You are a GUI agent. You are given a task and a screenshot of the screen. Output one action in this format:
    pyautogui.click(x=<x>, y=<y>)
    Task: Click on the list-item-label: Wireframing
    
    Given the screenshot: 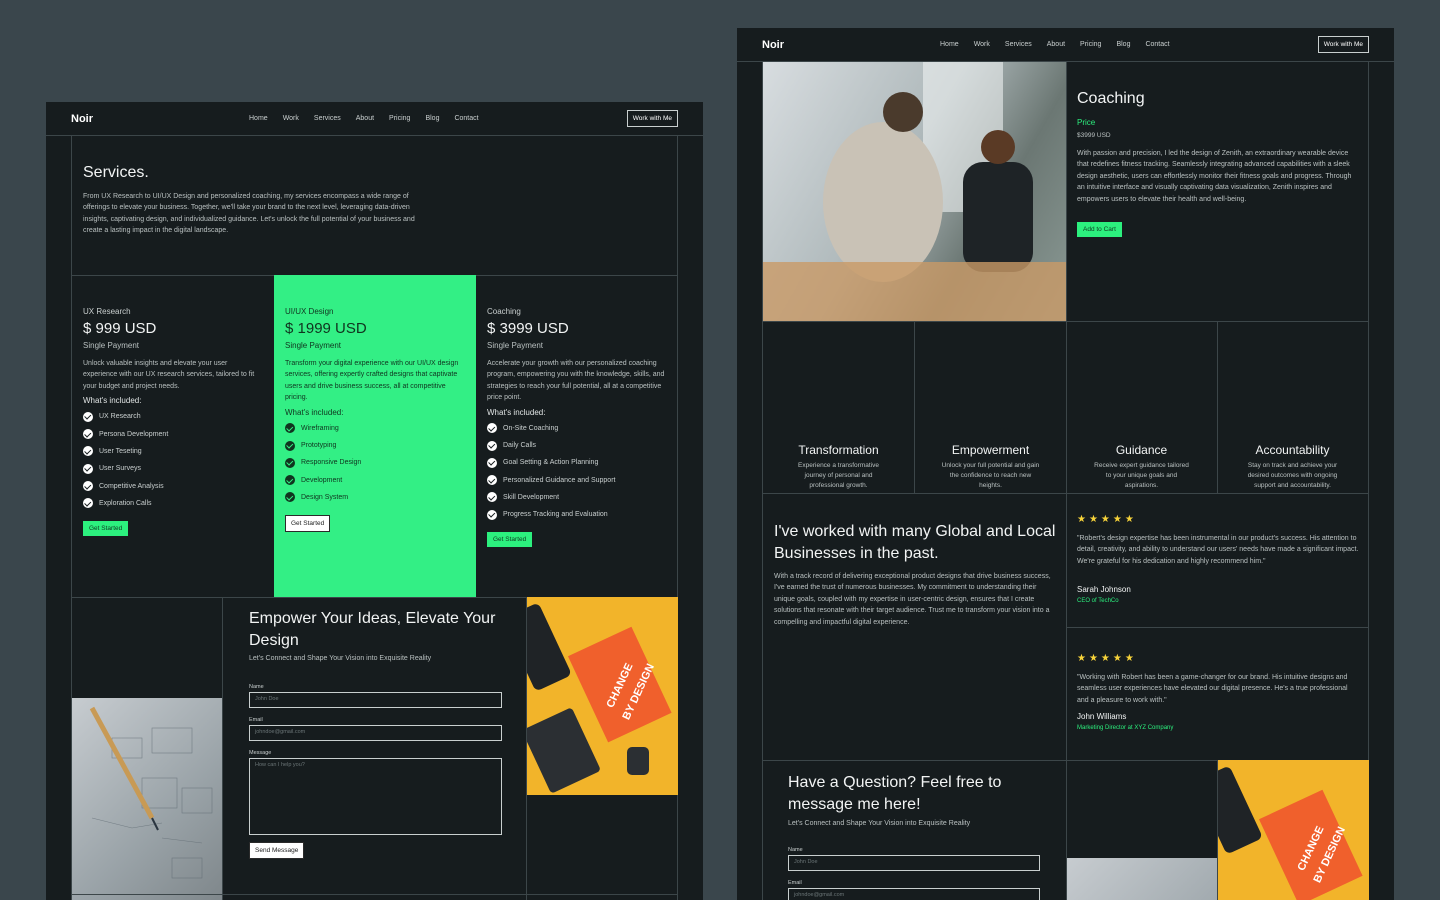 What is the action you would take?
    pyautogui.click(x=320, y=428)
    